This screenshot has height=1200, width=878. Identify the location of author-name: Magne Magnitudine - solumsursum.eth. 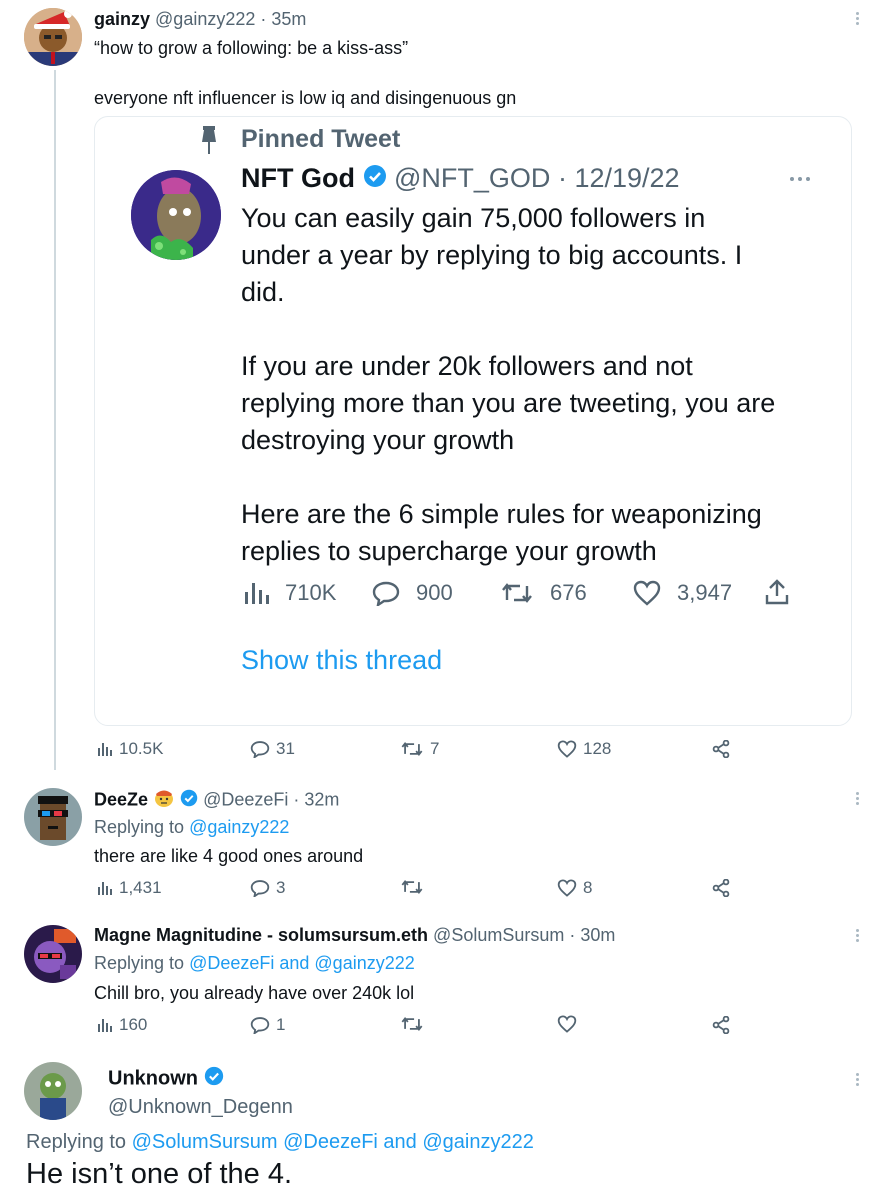
(261, 935).